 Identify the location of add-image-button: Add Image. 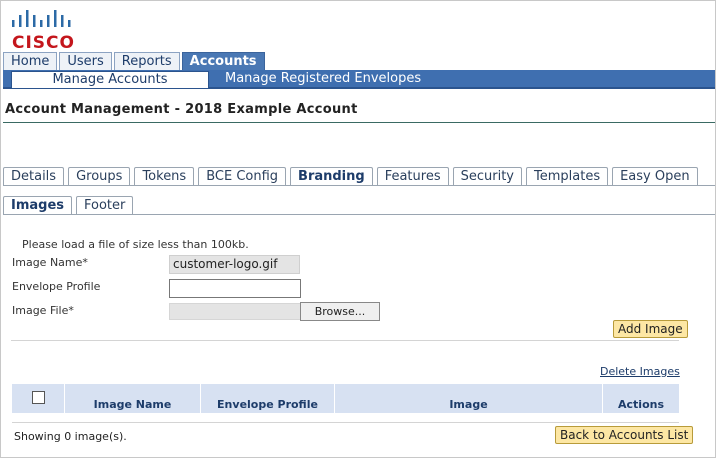
(650, 329).